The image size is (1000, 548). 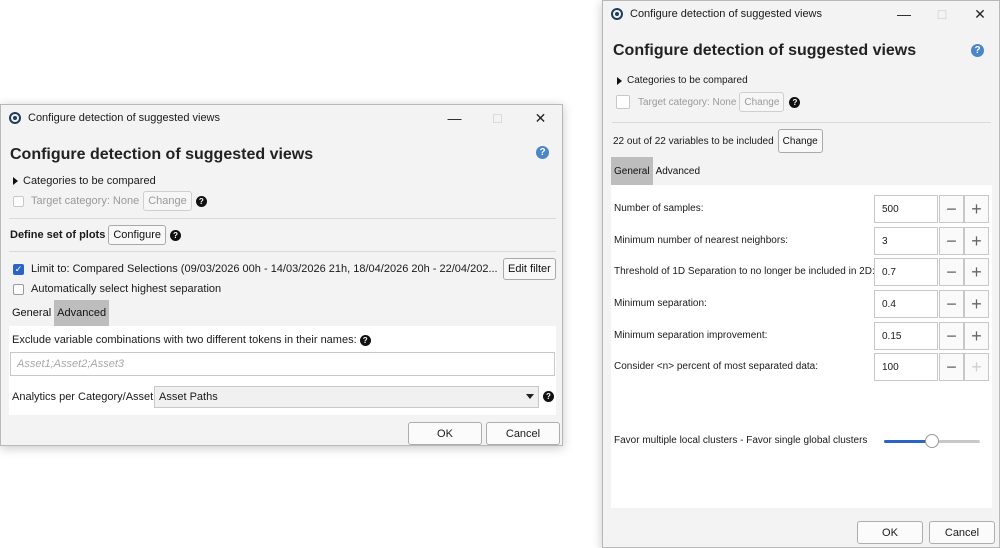 What do you see at coordinates (346, 397) in the screenshot?
I see `analytics-select: Asset Paths` at bounding box center [346, 397].